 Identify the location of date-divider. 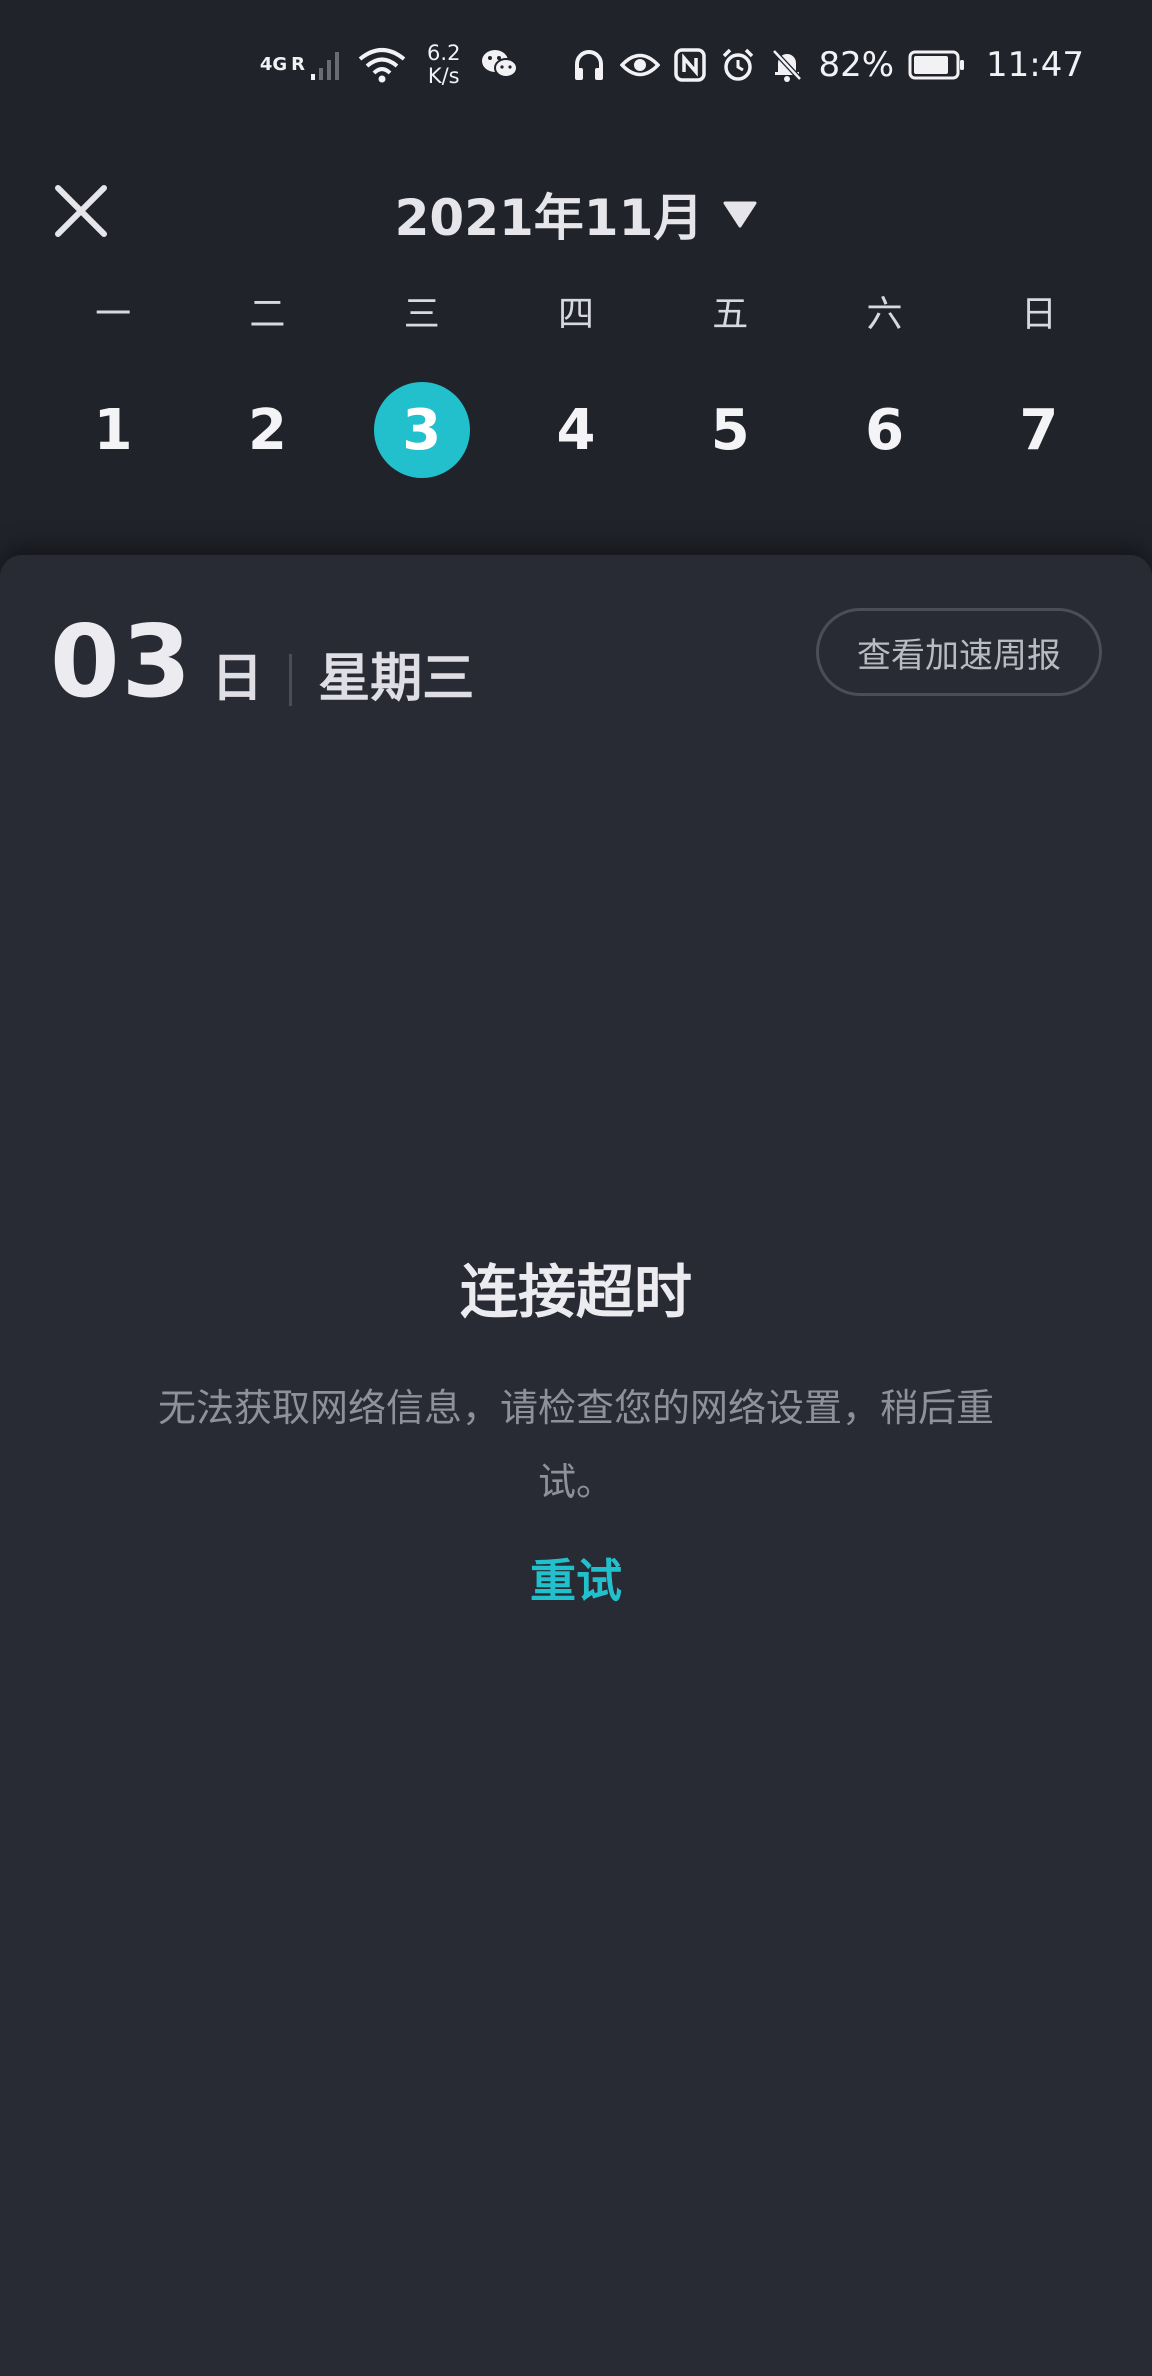
(291, 679).